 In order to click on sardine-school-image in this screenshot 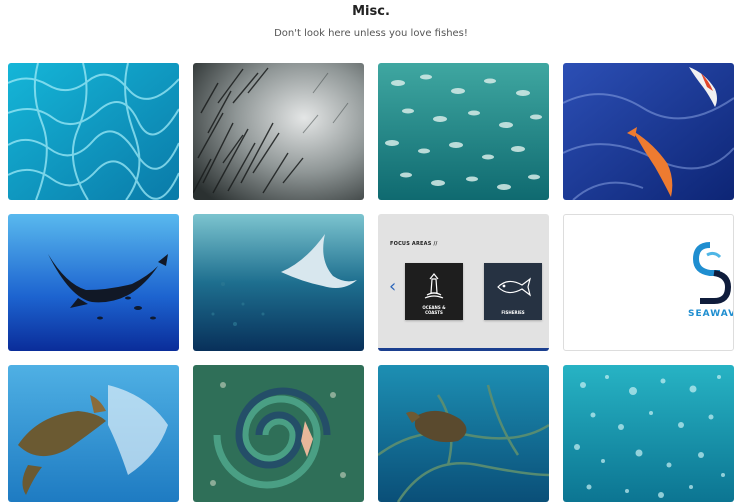, I will do `click(278, 131)`.